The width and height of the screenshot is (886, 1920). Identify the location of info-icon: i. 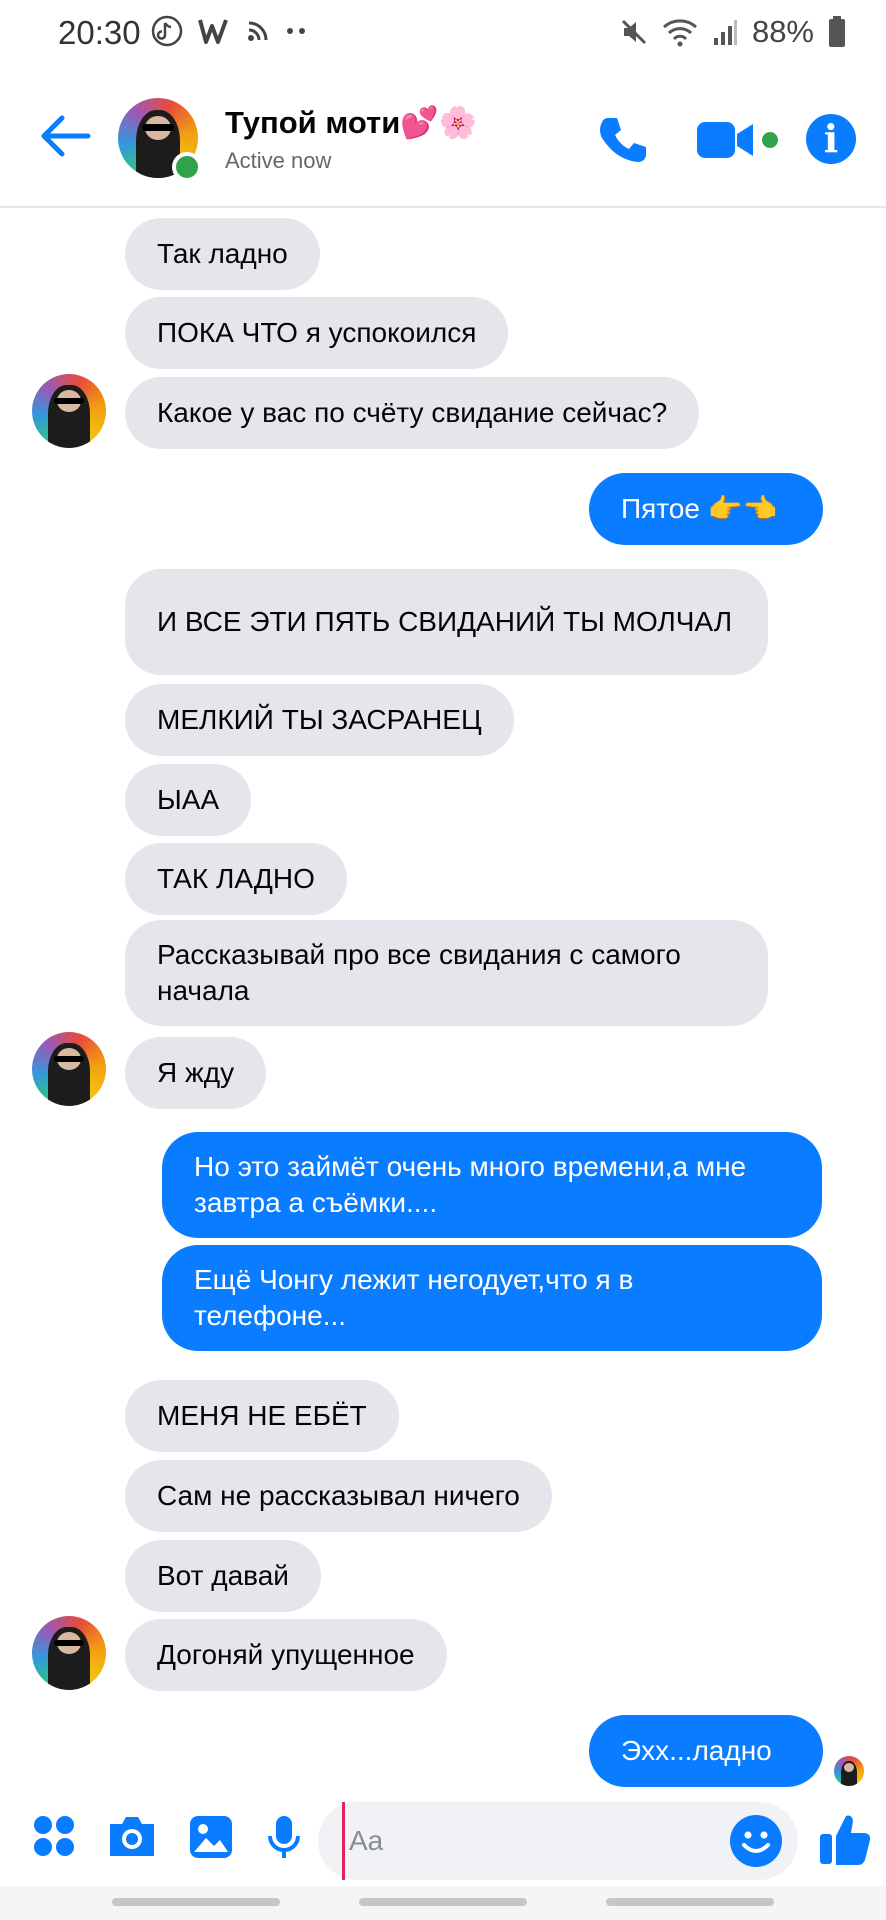
(831, 139).